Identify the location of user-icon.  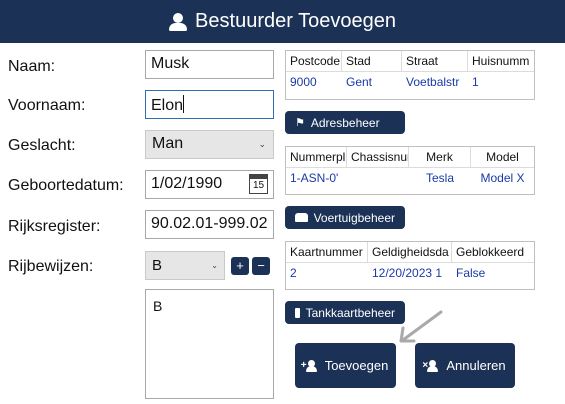
(178, 21).